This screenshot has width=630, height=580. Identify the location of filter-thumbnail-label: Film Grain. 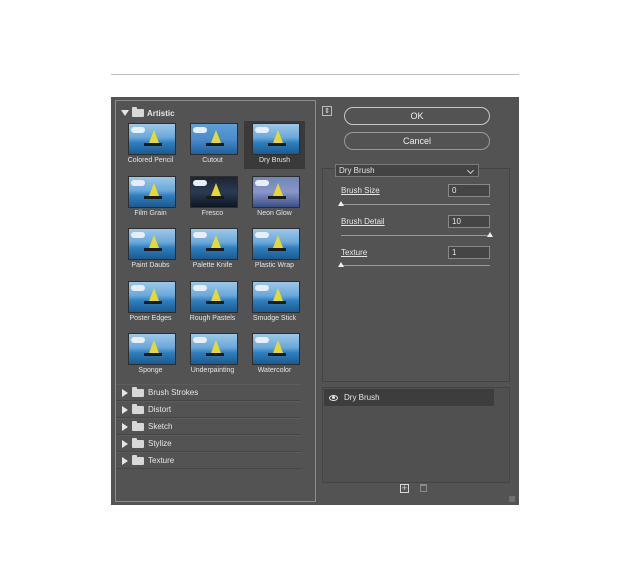
(150, 213).